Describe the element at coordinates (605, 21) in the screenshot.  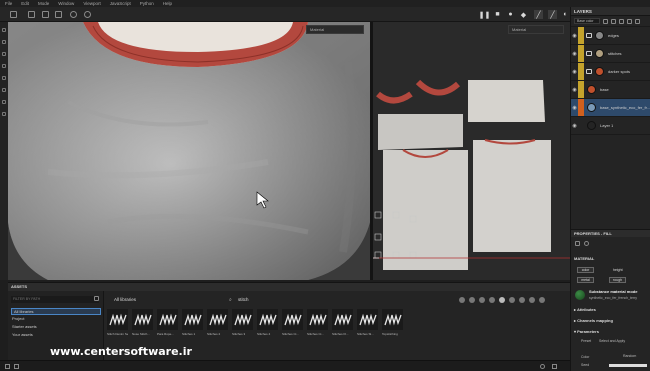
I see `add-layer-icon` at that location.